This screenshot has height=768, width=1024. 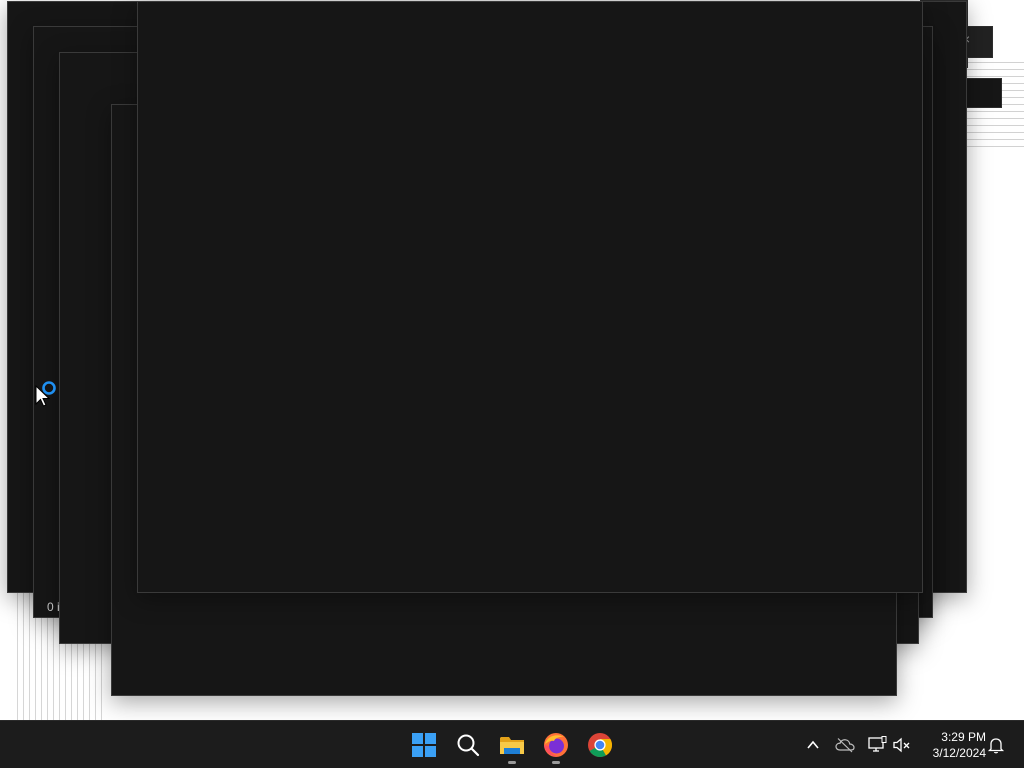 I want to click on volume-tray-button, so click(x=902, y=745).